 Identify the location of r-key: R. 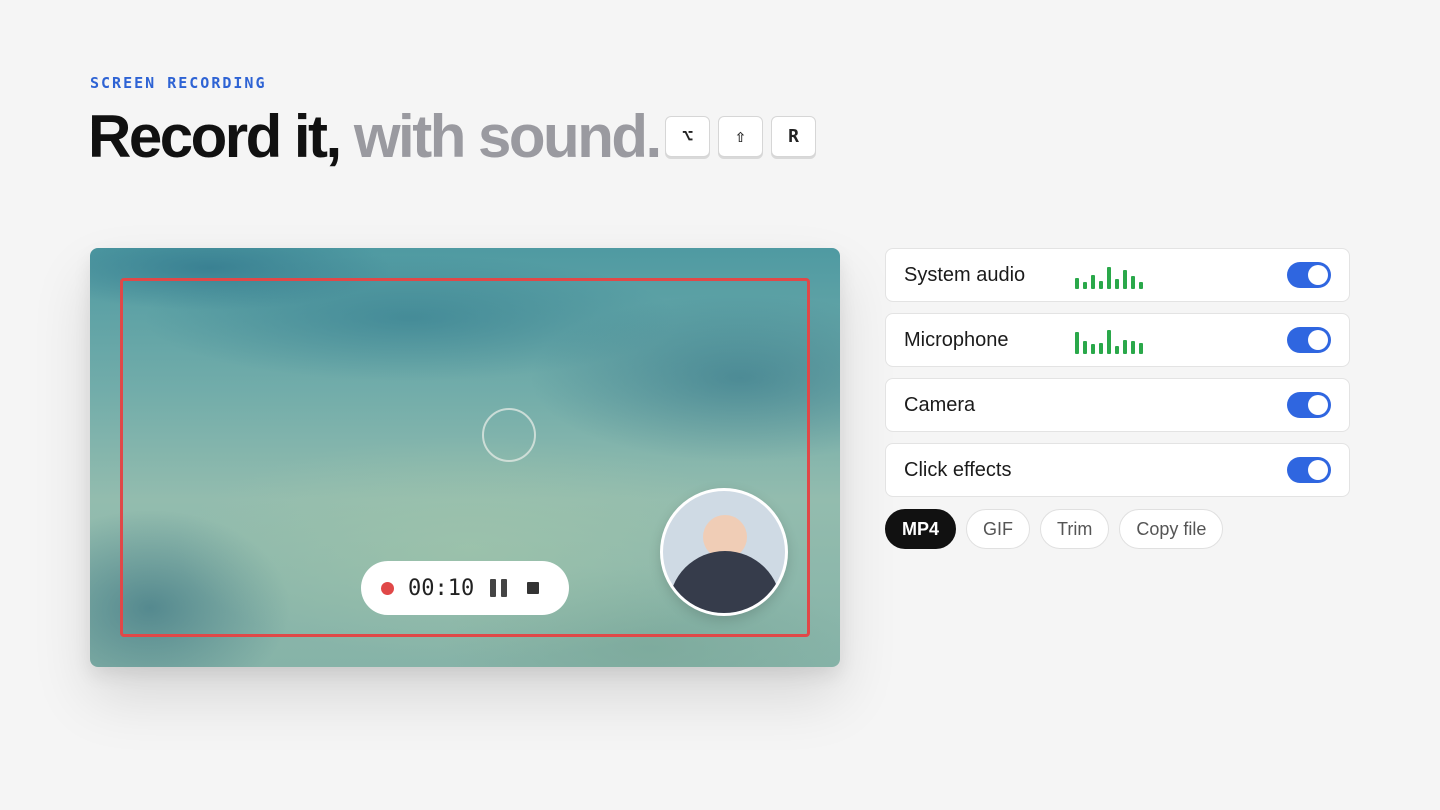
(793, 136).